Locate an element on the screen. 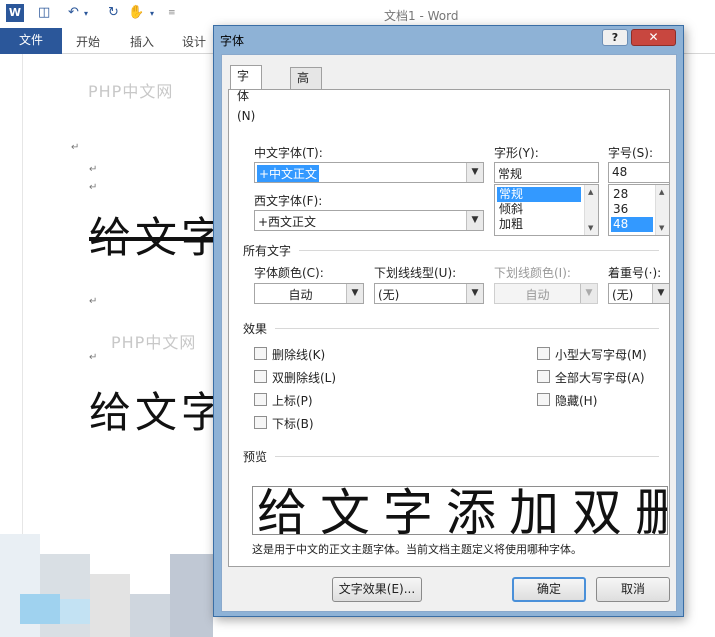 Image resolution: width=715 pixels, height=637 pixels. undo-dropdown-icon: ▾ is located at coordinates (86, 13).